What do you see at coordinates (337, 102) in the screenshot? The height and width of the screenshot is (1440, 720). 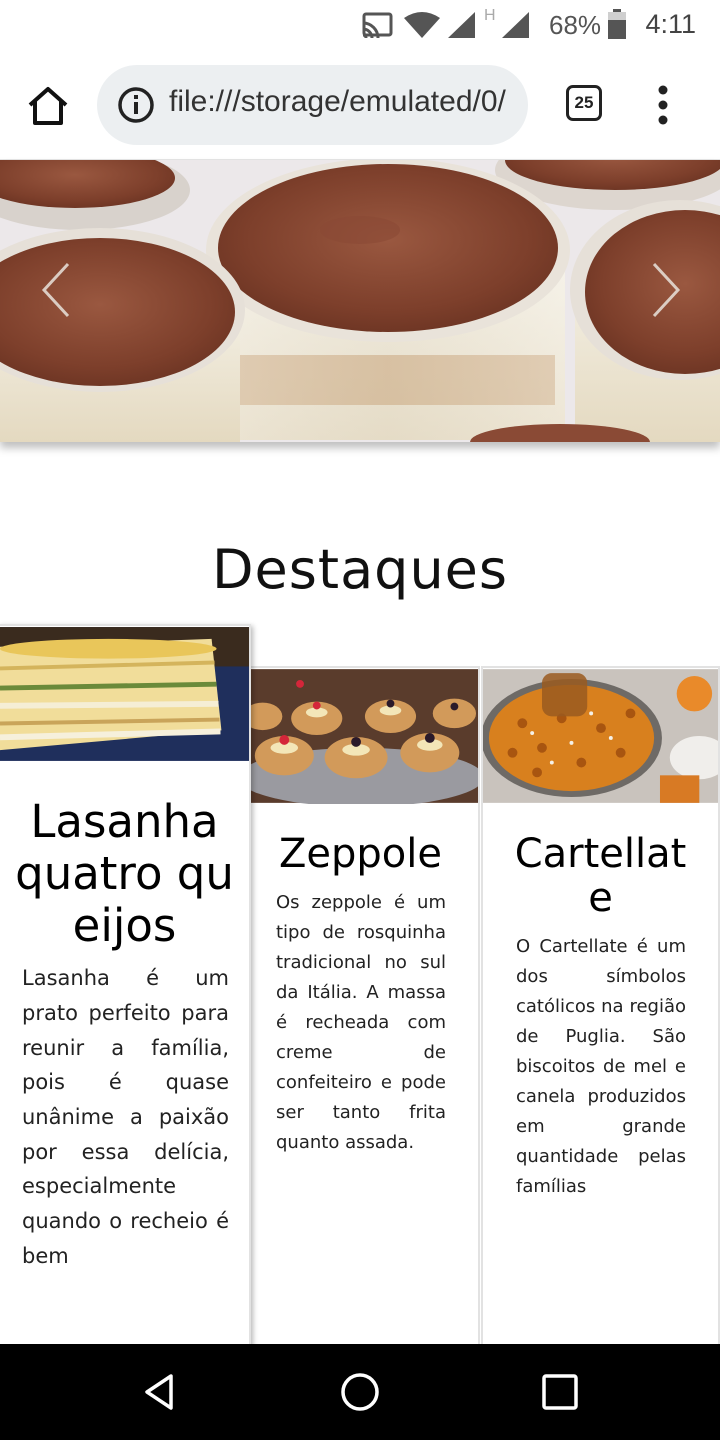 I see `url-text: file:///storage/emulated/0/` at bounding box center [337, 102].